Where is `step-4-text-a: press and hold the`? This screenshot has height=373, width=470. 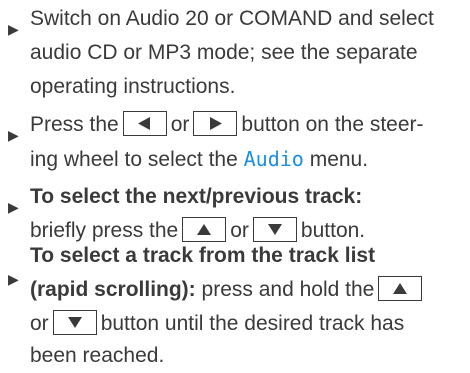
step-4-text-a: press and hold the is located at coordinates (288, 289).